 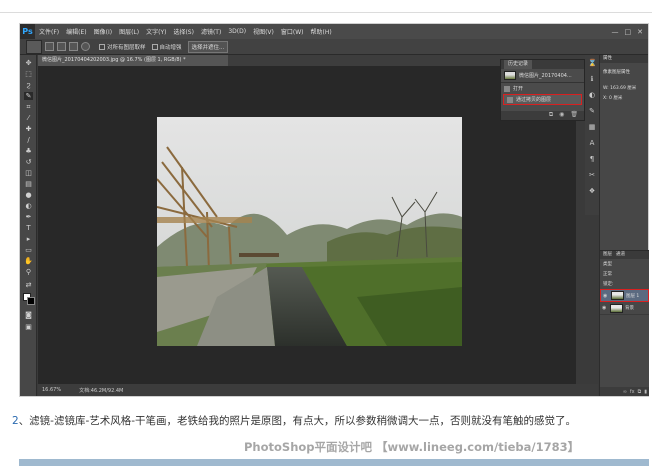 I want to click on menu-type: 文字(Y), so click(x=156, y=31).